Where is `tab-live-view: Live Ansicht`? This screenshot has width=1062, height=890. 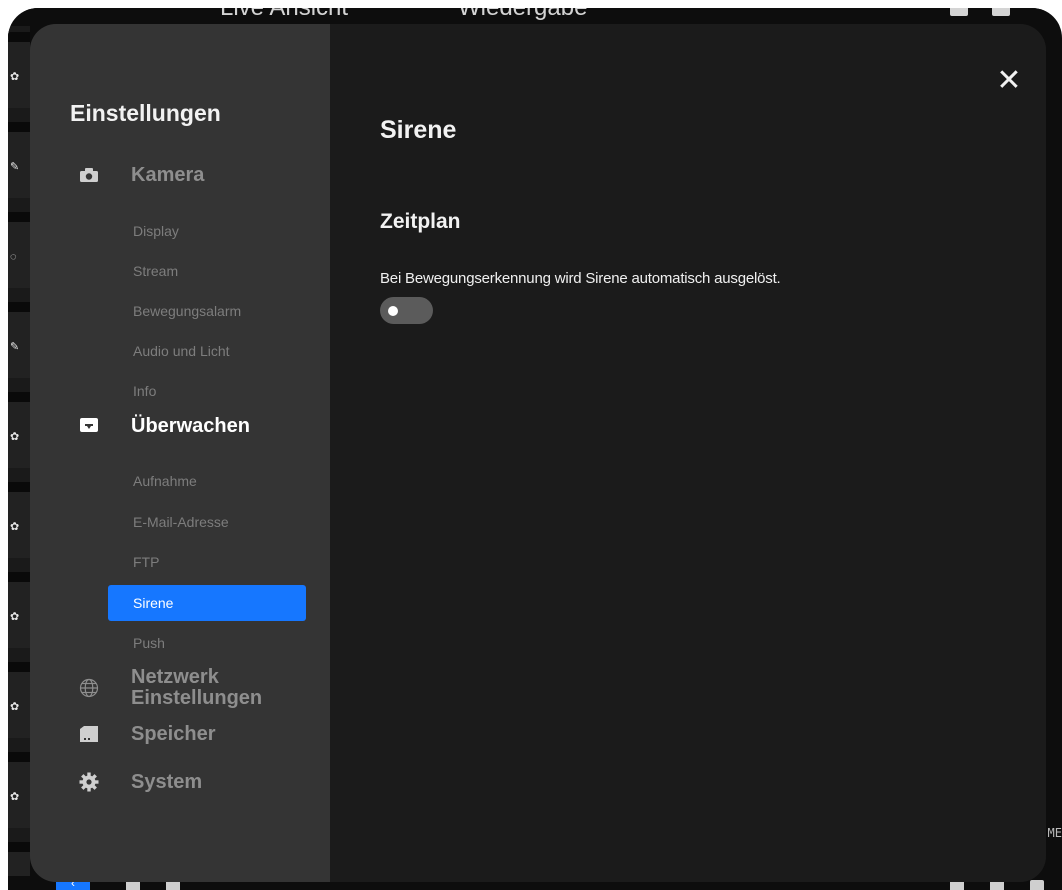 tab-live-view: Live Ansicht is located at coordinates (284, 15).